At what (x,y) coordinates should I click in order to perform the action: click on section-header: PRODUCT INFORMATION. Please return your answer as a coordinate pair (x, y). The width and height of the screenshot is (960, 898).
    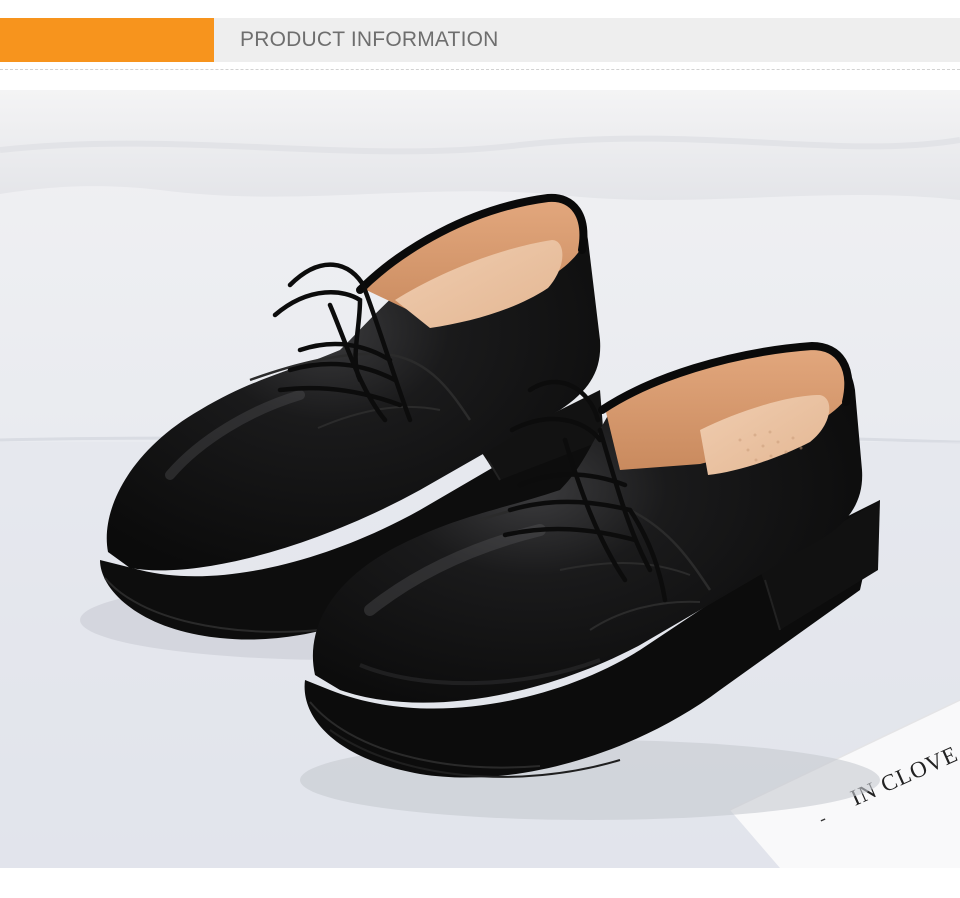
    Looking at the image, I should click on (480, 40).